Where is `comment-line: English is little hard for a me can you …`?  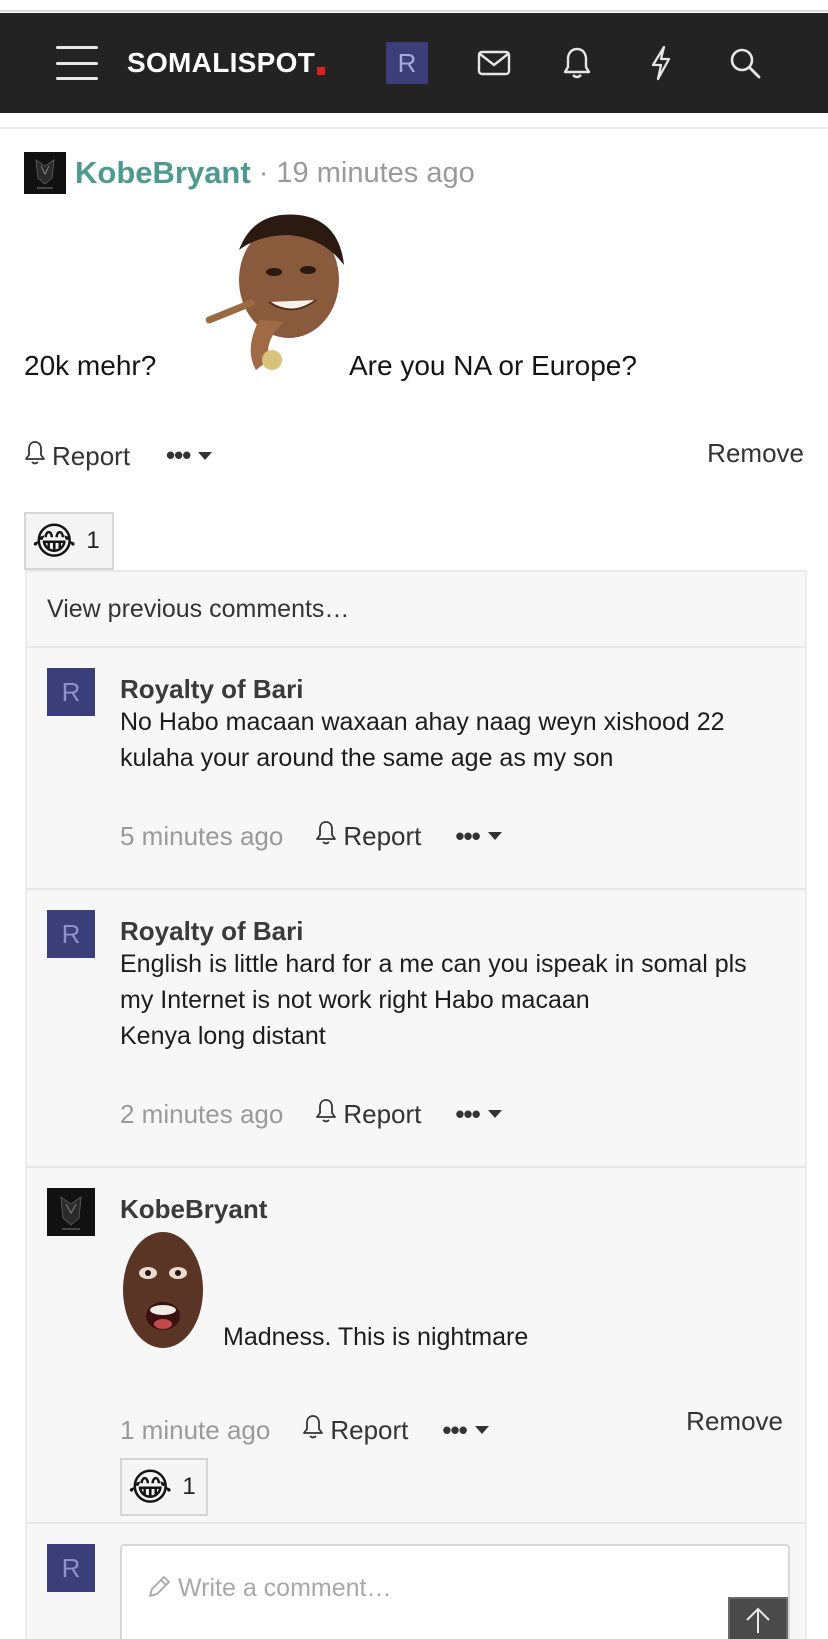 comment-line: English is little hard for a me can you … is located at coordinates (433, 964).